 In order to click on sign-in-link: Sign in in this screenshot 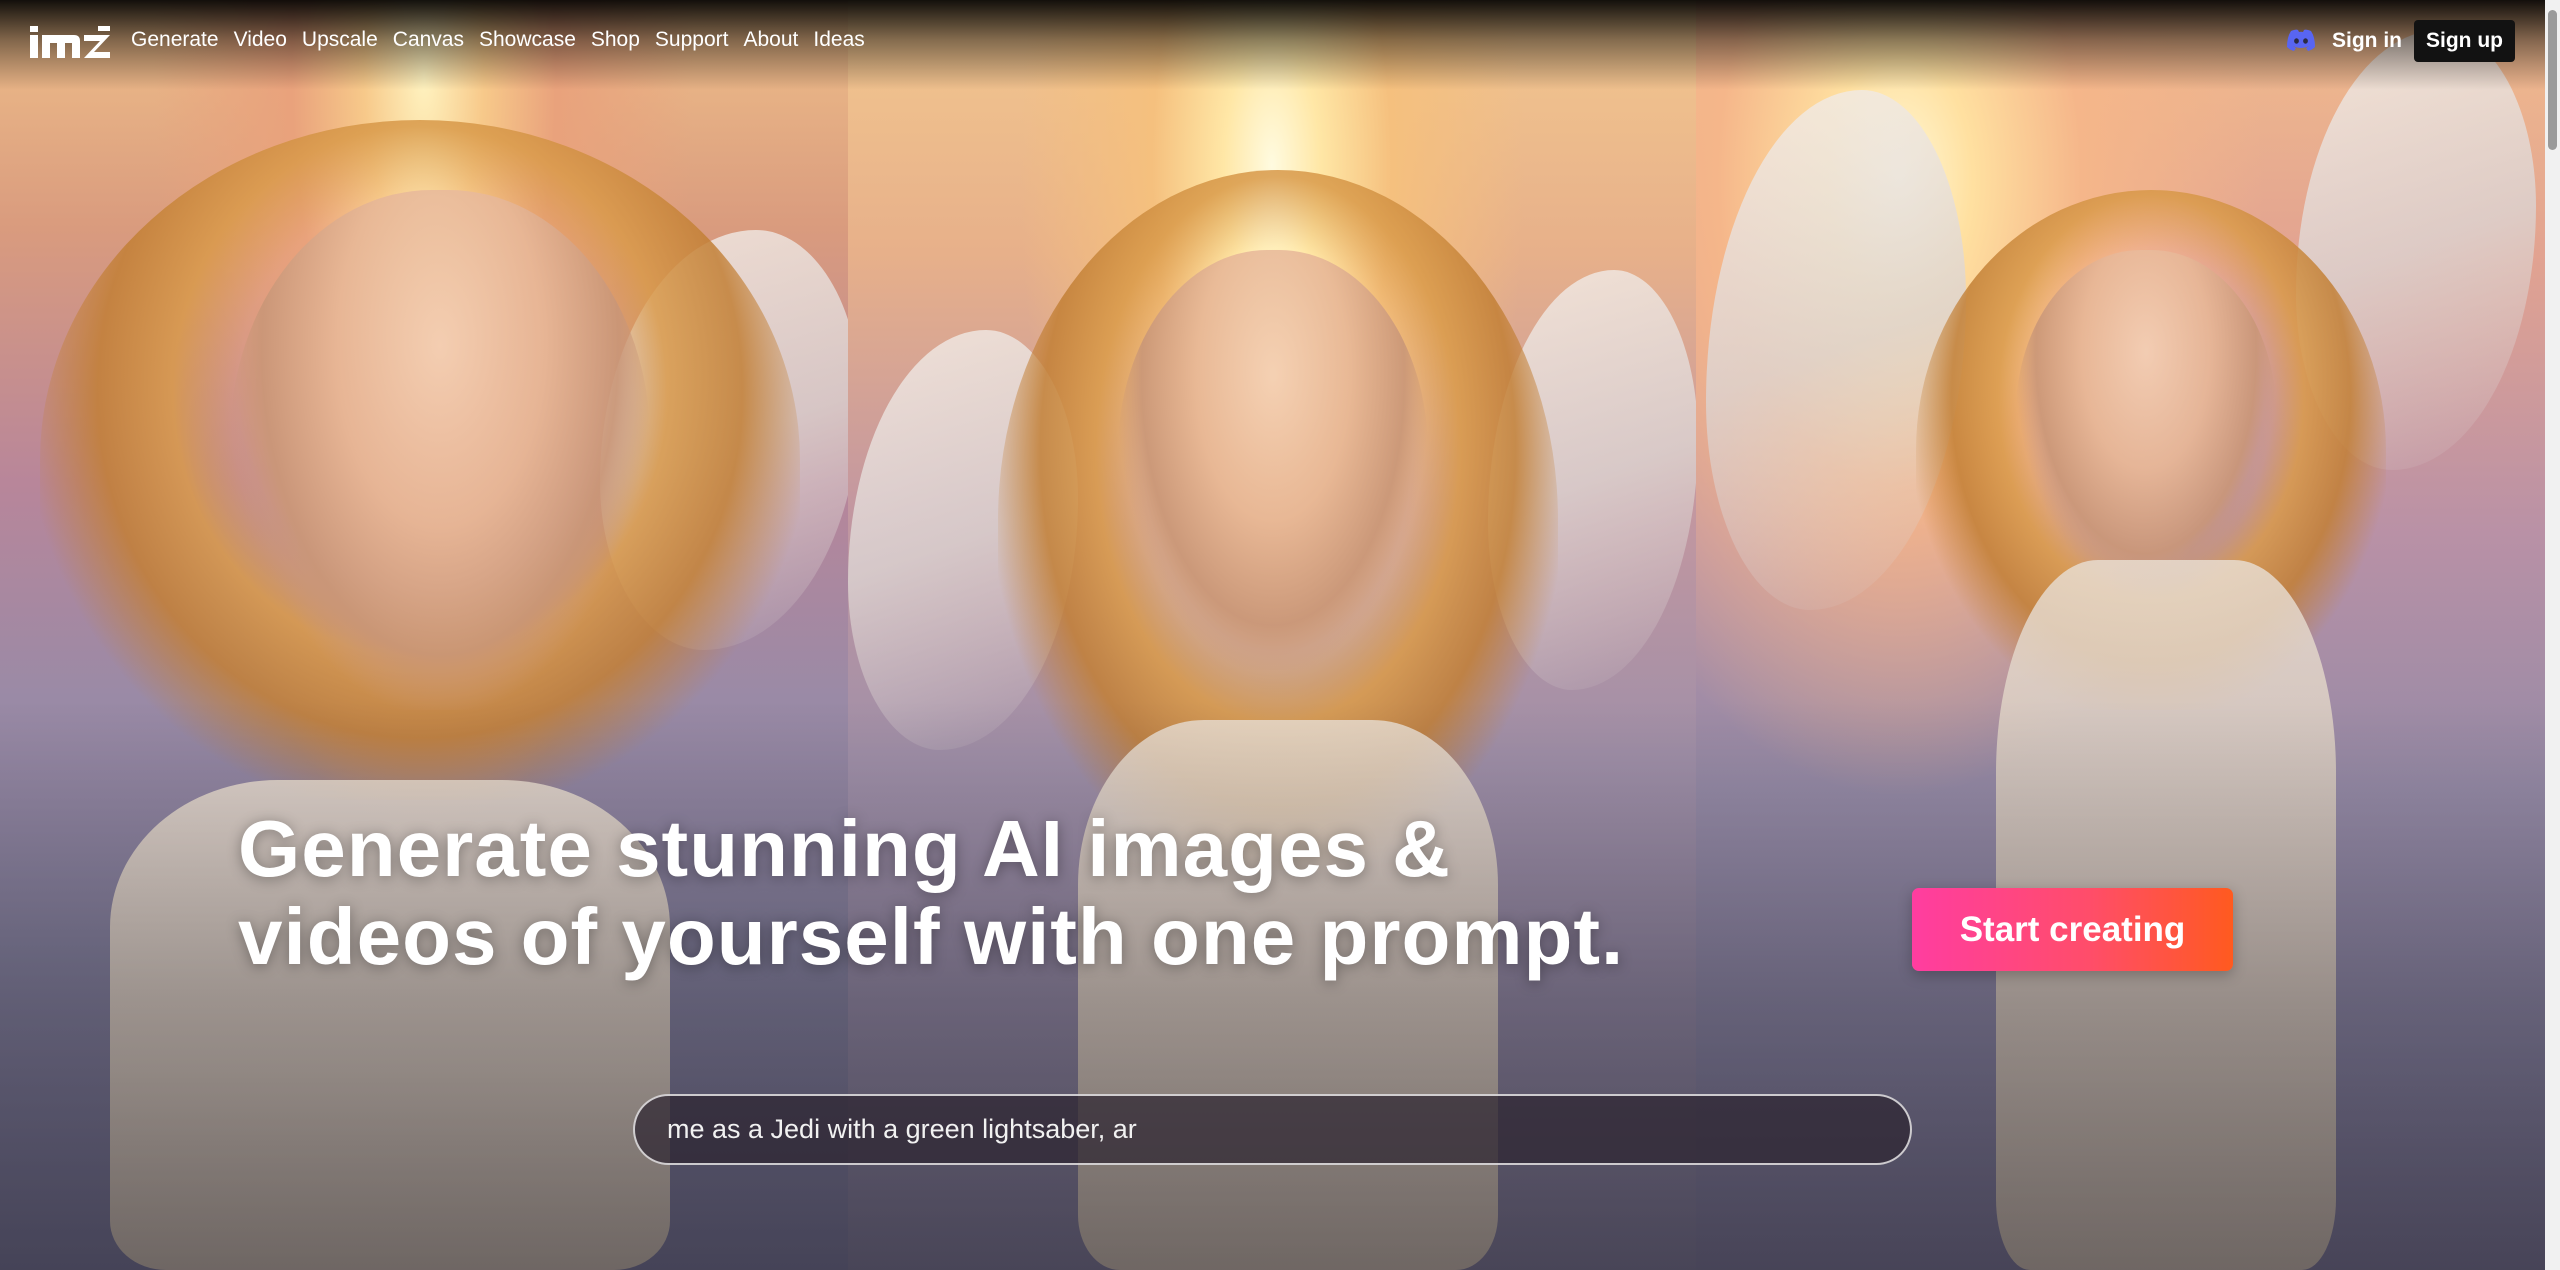, I will do `click(2367, 41)`.